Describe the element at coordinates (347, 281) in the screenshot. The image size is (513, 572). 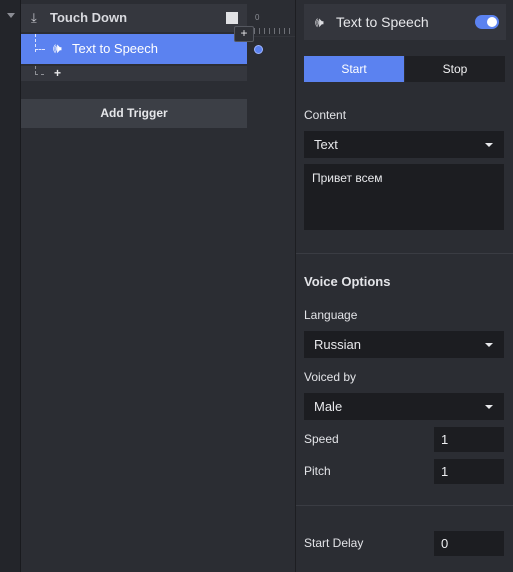
I see `voice-options-heading: Voice Options` at that location.